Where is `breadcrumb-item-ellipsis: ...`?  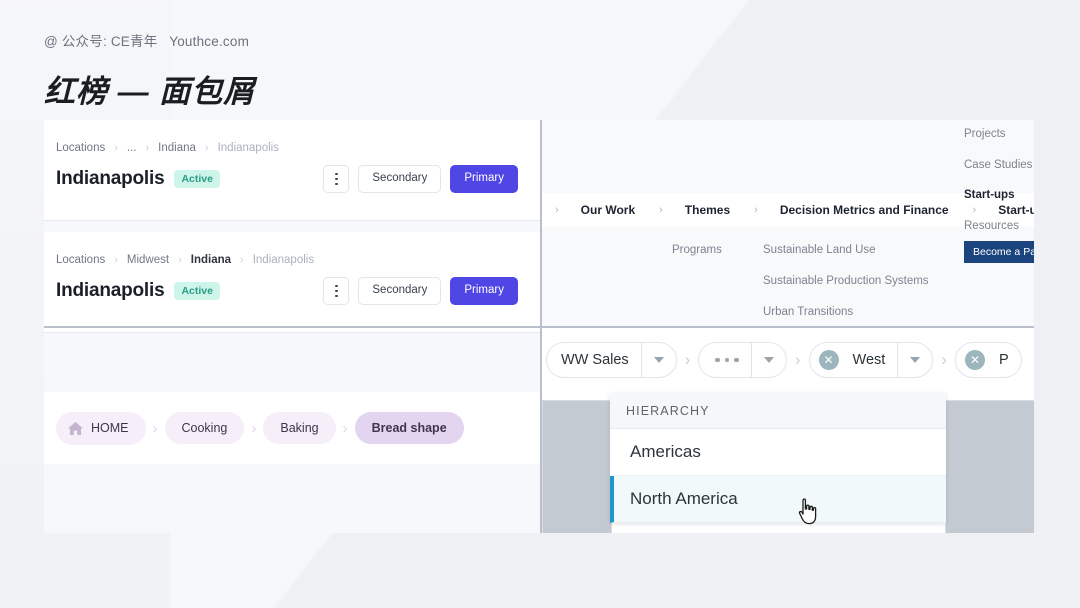
breadcrumb-item-ellipsis: ... is located at coordinates (132, 148).